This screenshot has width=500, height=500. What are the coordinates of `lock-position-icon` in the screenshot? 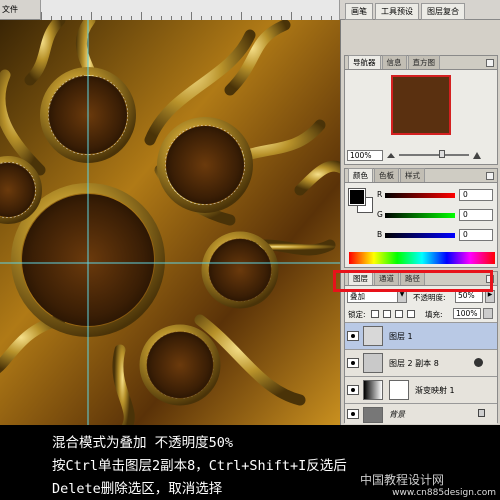 It's located at (399, 314).